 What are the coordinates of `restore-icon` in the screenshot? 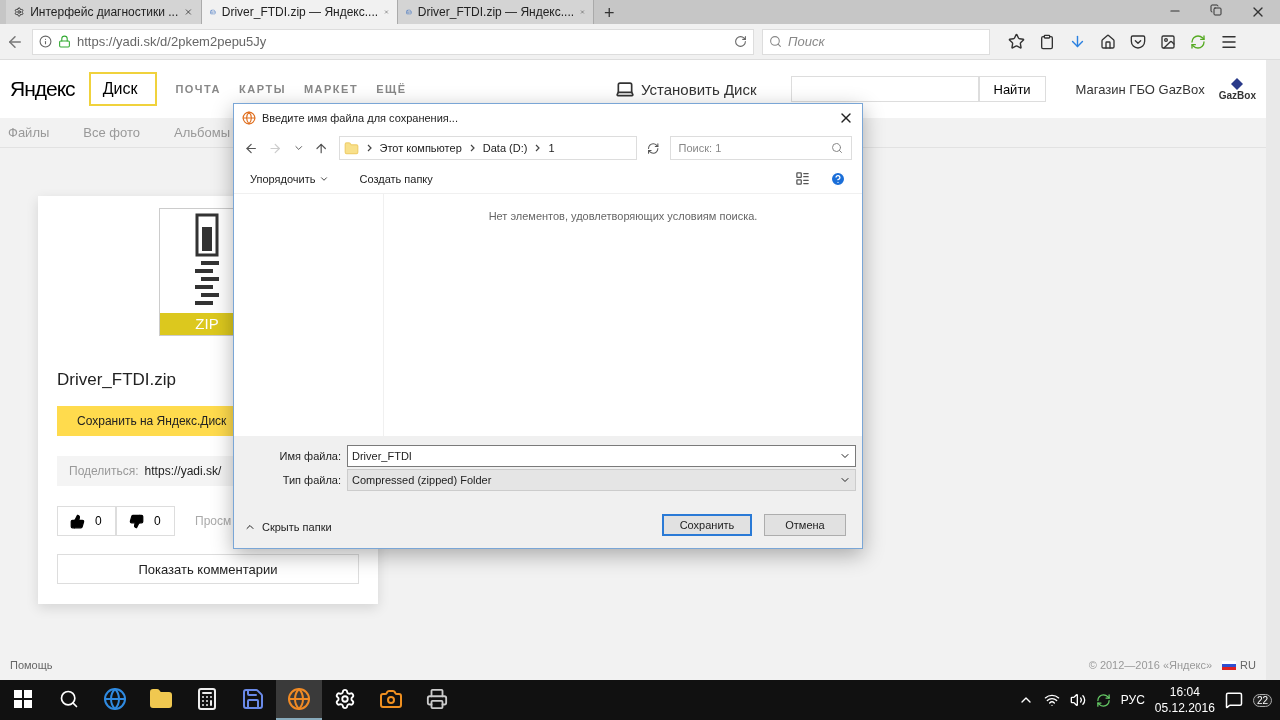 It's located at (1216, 10).